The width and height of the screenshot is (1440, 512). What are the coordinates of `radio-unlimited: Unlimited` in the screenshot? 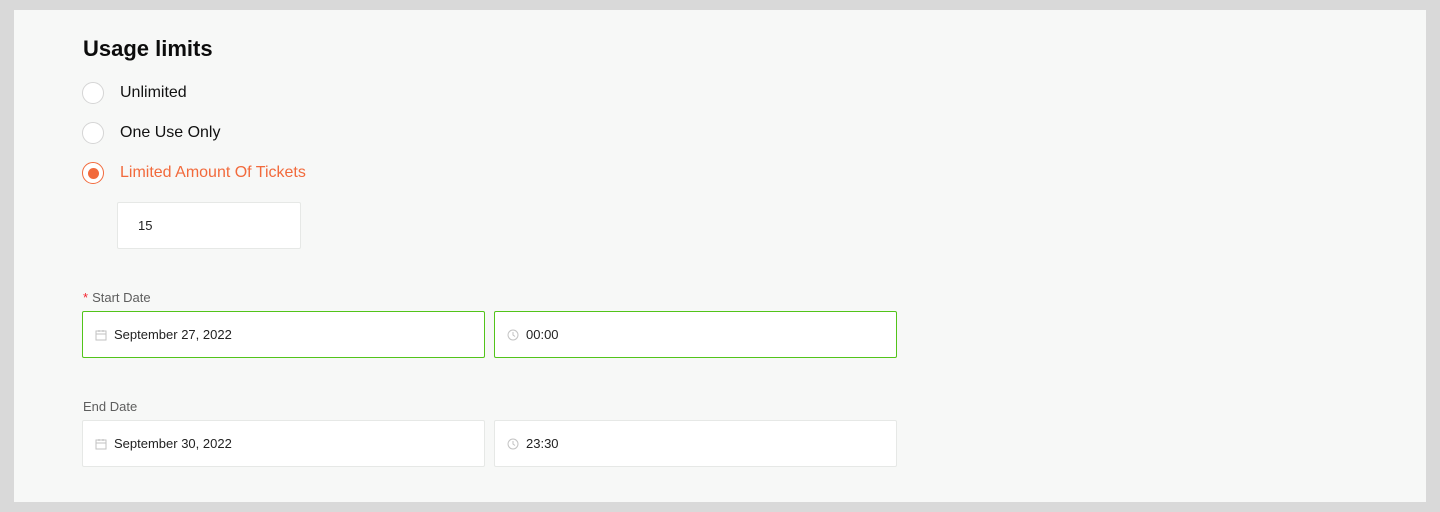 It's located at (134, 93).